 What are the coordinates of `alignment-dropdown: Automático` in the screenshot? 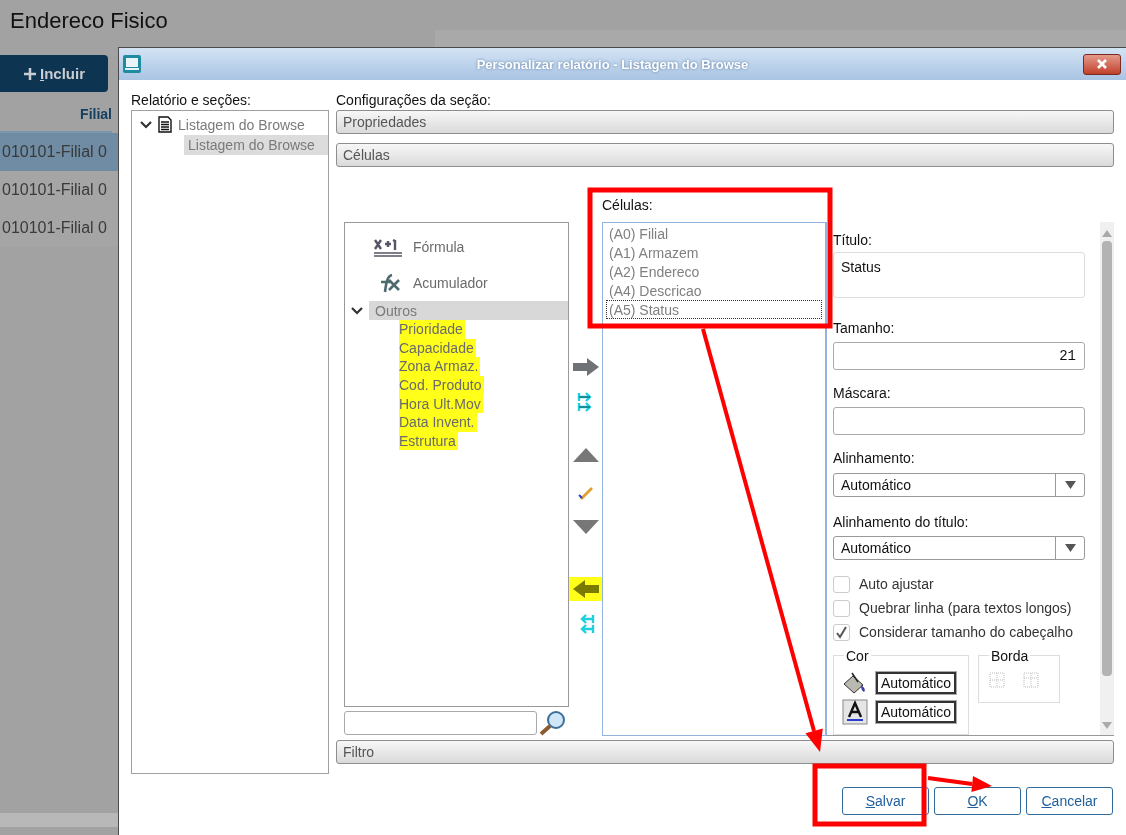 It's located at (959, 484).